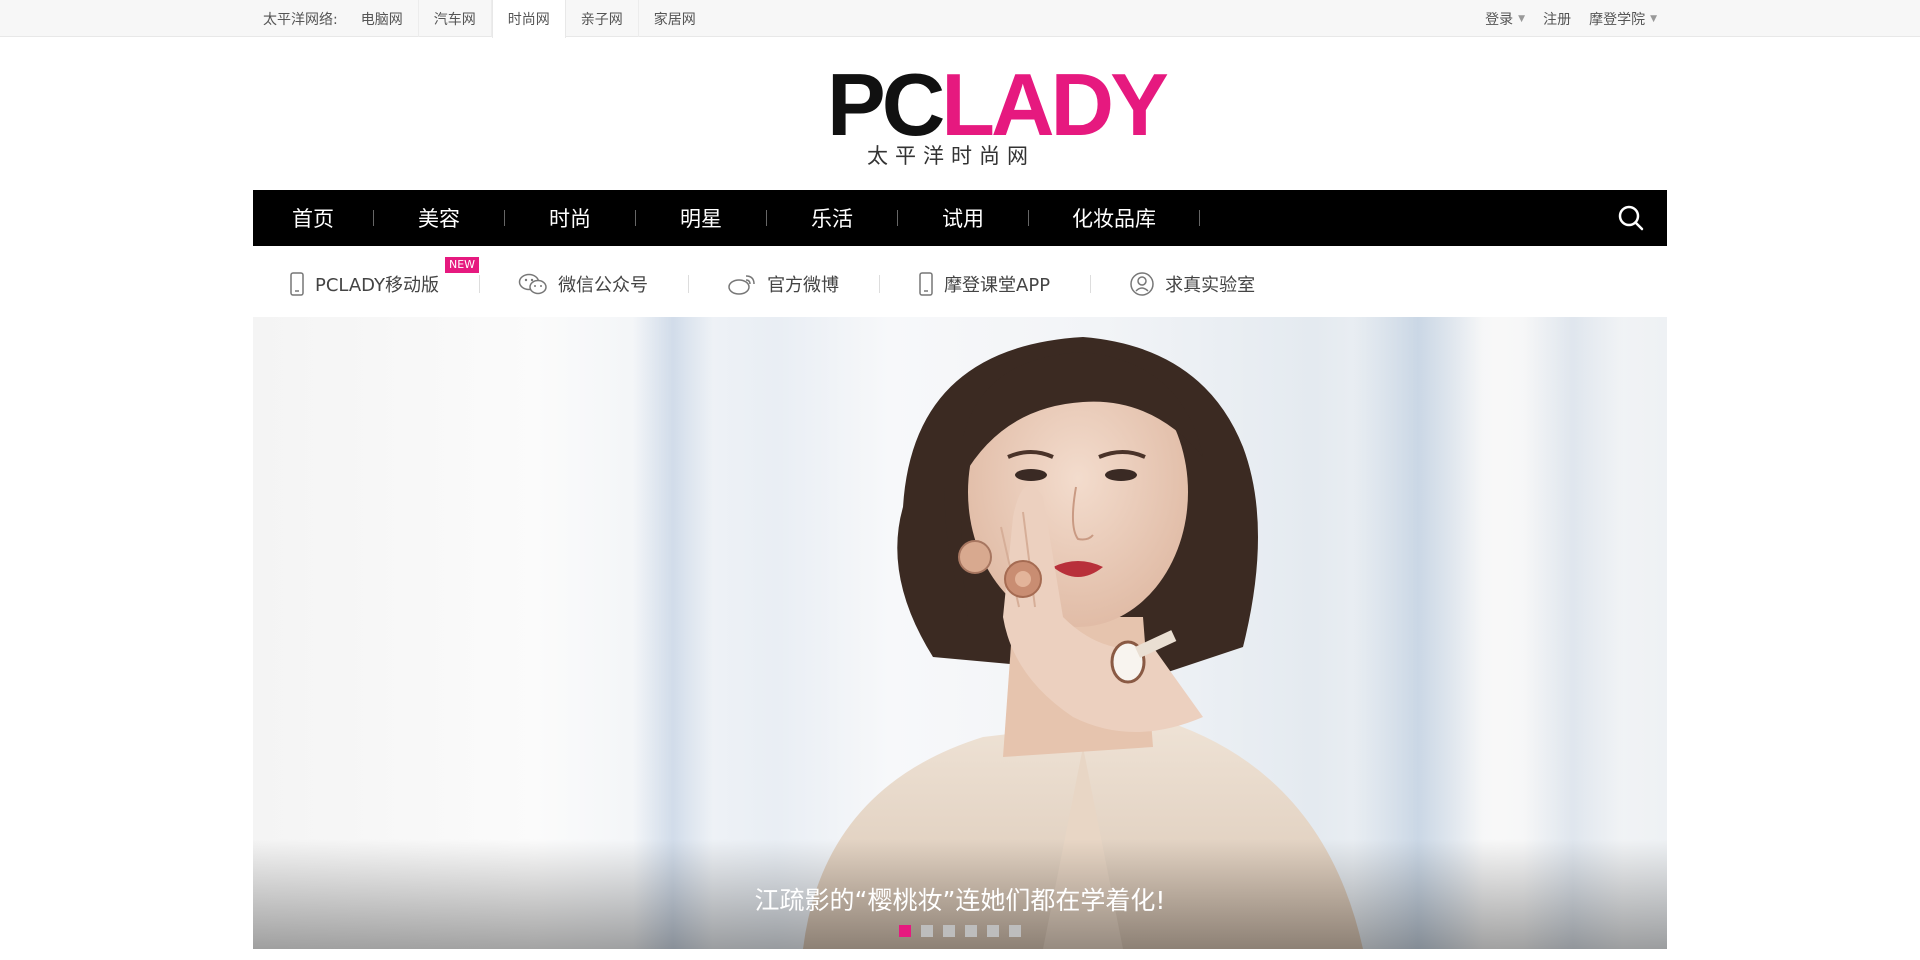 This screenshot has height=960, width=1920. I want to click on nav-item-stars: 明星, so click(701, 218).